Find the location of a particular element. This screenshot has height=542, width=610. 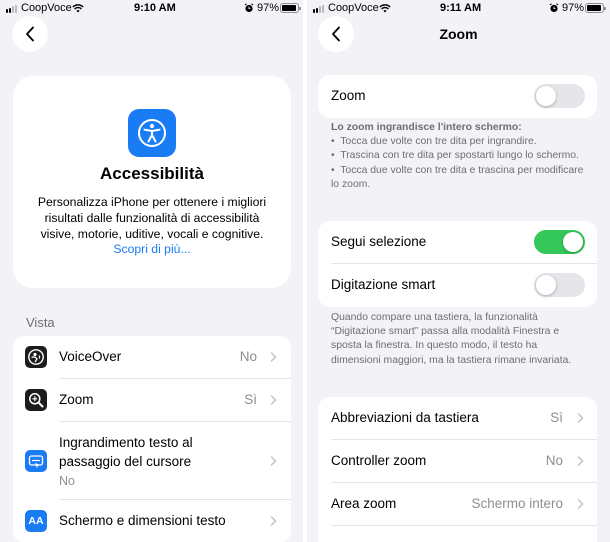

hover-text-icon is located at coordinates (36, 461).